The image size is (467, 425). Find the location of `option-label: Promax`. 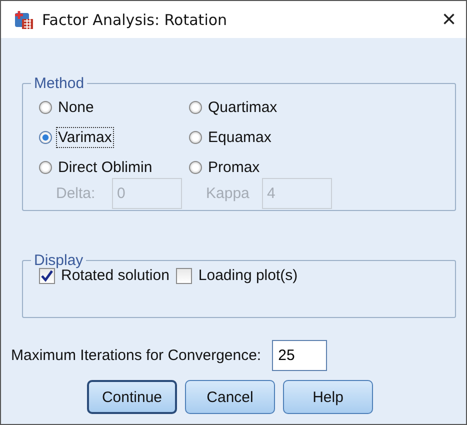

option-label: Promax is located at coordinates (234, 167).